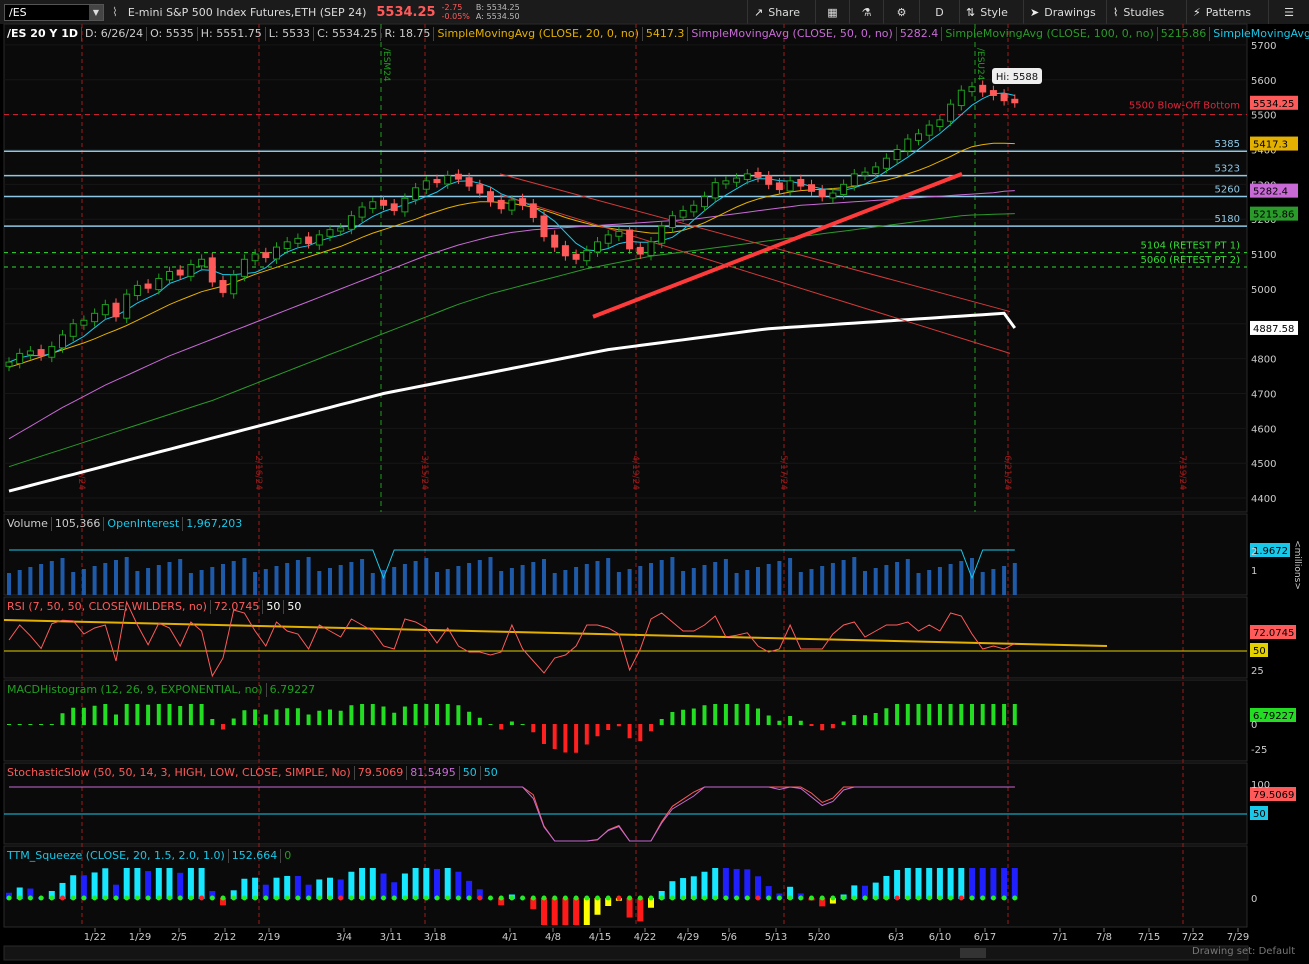 The width and height of the screenshot is (1309, 964). I want to click on ohlc-close: C: 5534.25, so click(348, 34).